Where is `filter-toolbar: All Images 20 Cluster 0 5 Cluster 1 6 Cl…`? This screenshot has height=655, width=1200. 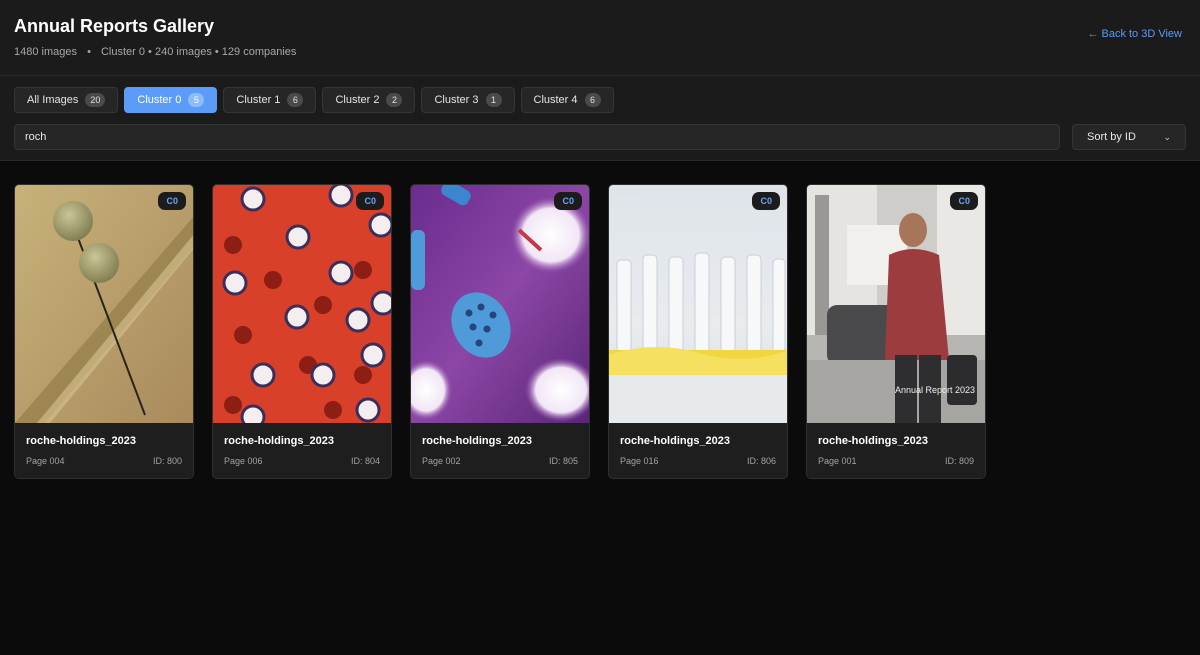
filter-toolbar: All Images 20 Cluster 0 5 Cluster 1 6 Cl… is located at coordinates (600, 118).